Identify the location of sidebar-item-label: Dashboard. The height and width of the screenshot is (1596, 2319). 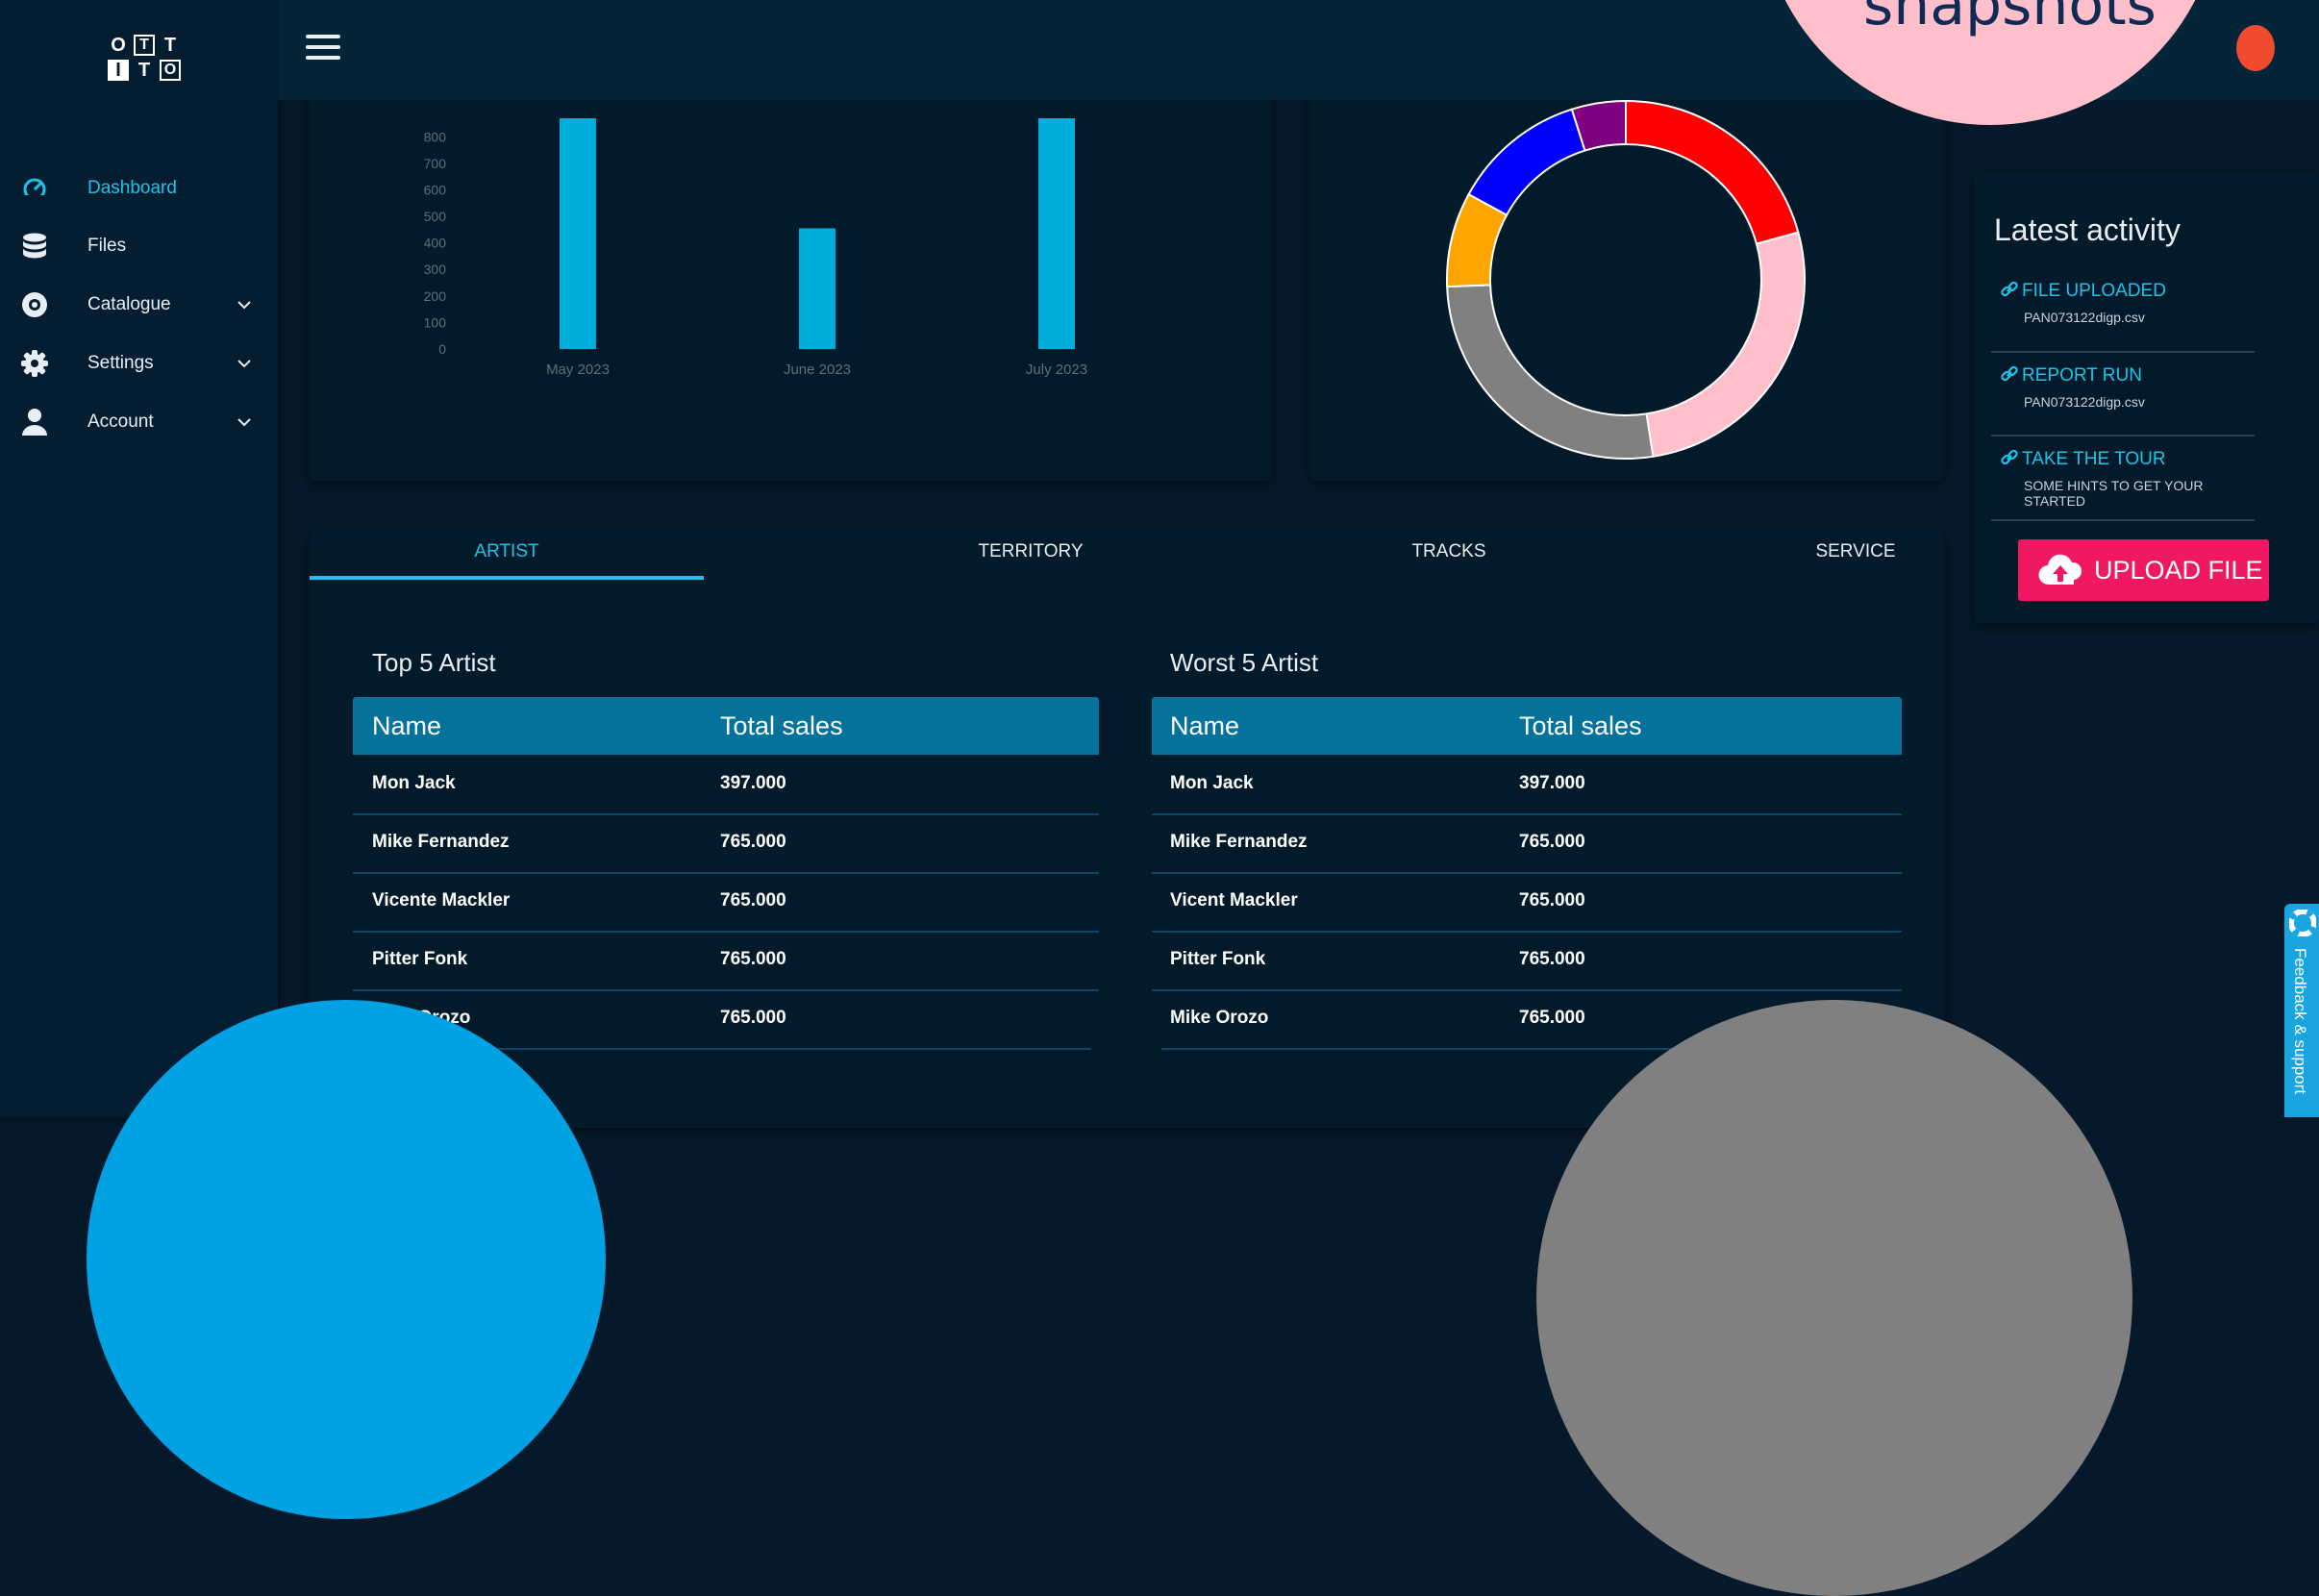
(132, 188).